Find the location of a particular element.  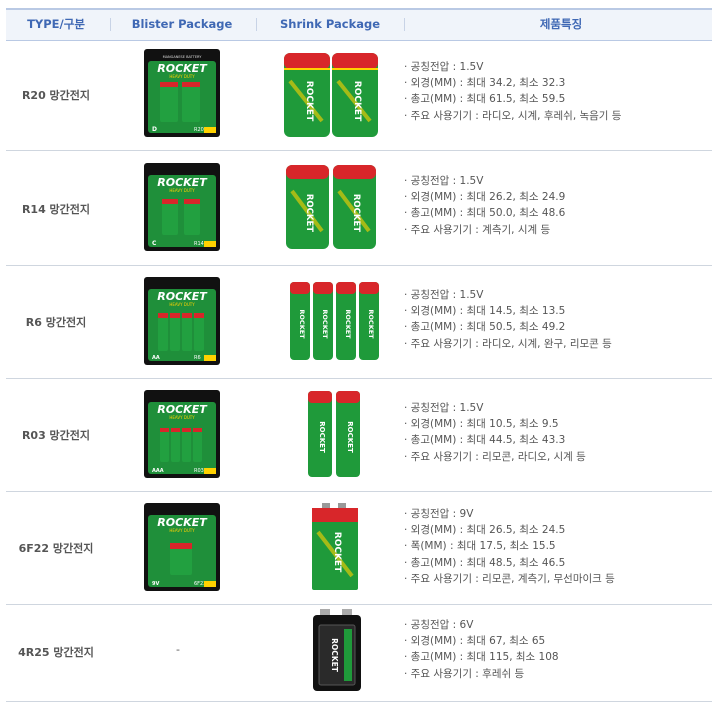

blister-code: R20 is located at coordinates (199, 130).